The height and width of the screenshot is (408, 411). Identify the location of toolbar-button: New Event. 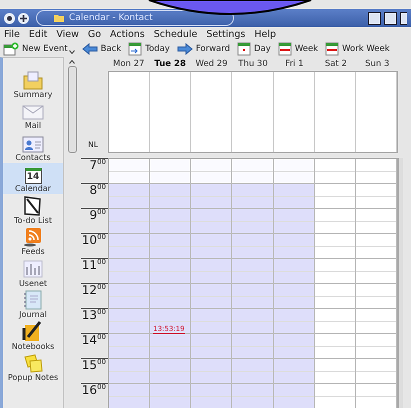
(35, 49).